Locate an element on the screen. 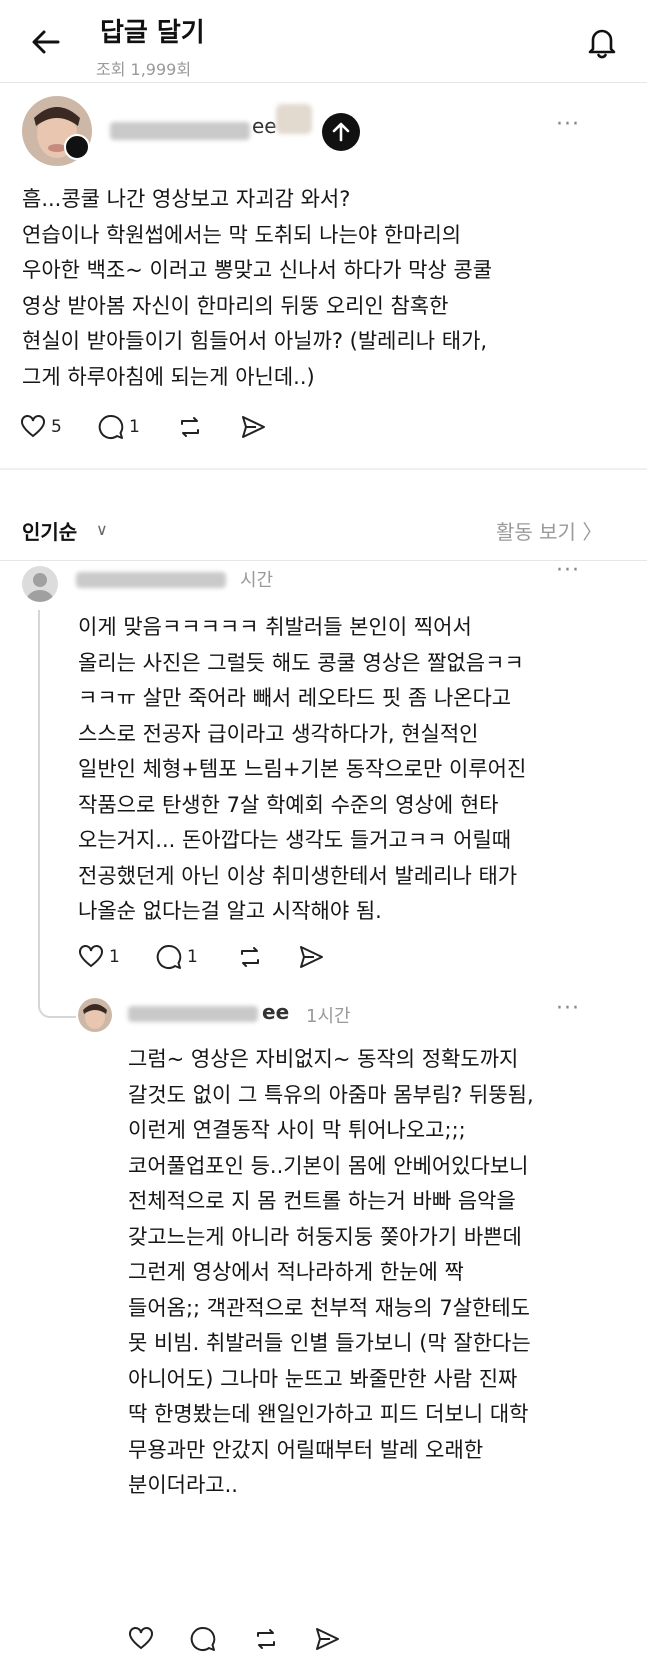 Image resolution: width=647 pixels, height=1677 pixels. verified-badge-icon is located at coordinates (77, 147).